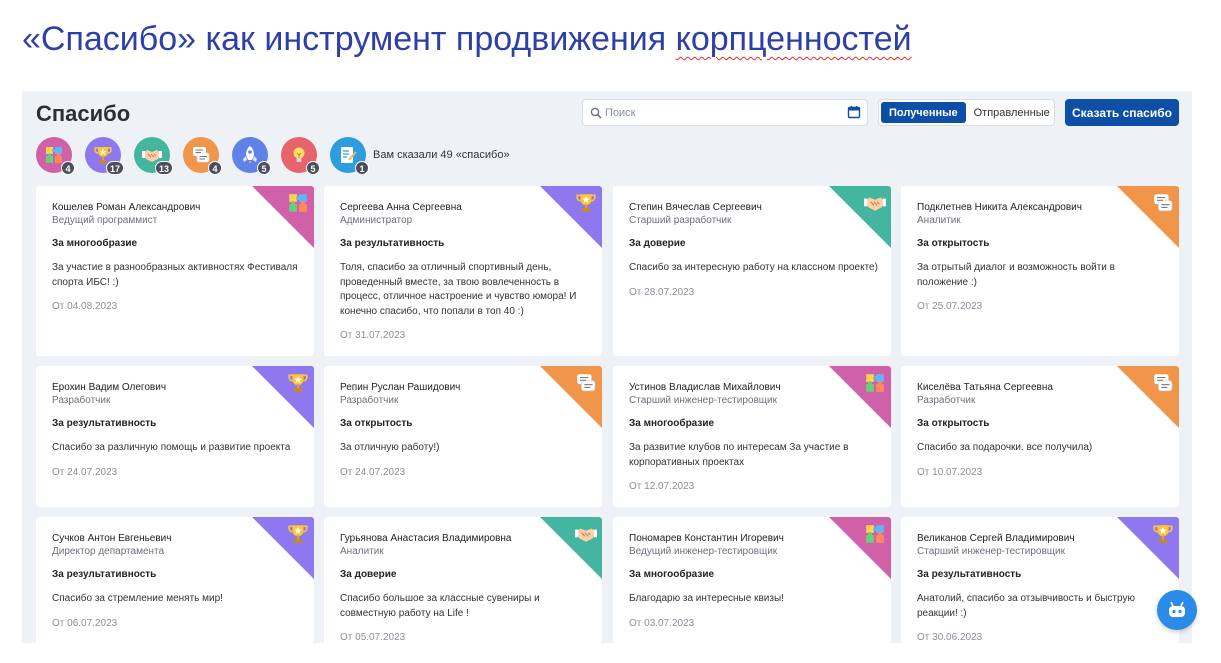 Image resolution: width=1221 pixels, height=663 pixels. I want to click on robot-icon, so click(1177, 609).